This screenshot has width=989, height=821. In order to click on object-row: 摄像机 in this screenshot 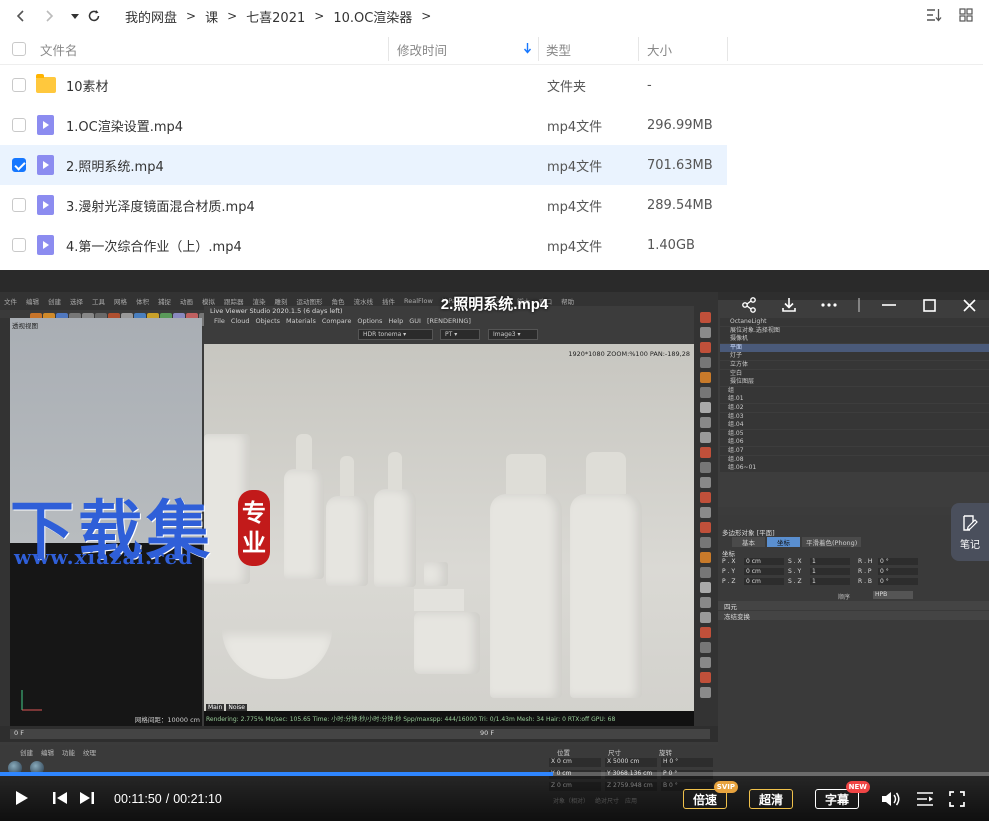, I will do `click(854, 339)`.